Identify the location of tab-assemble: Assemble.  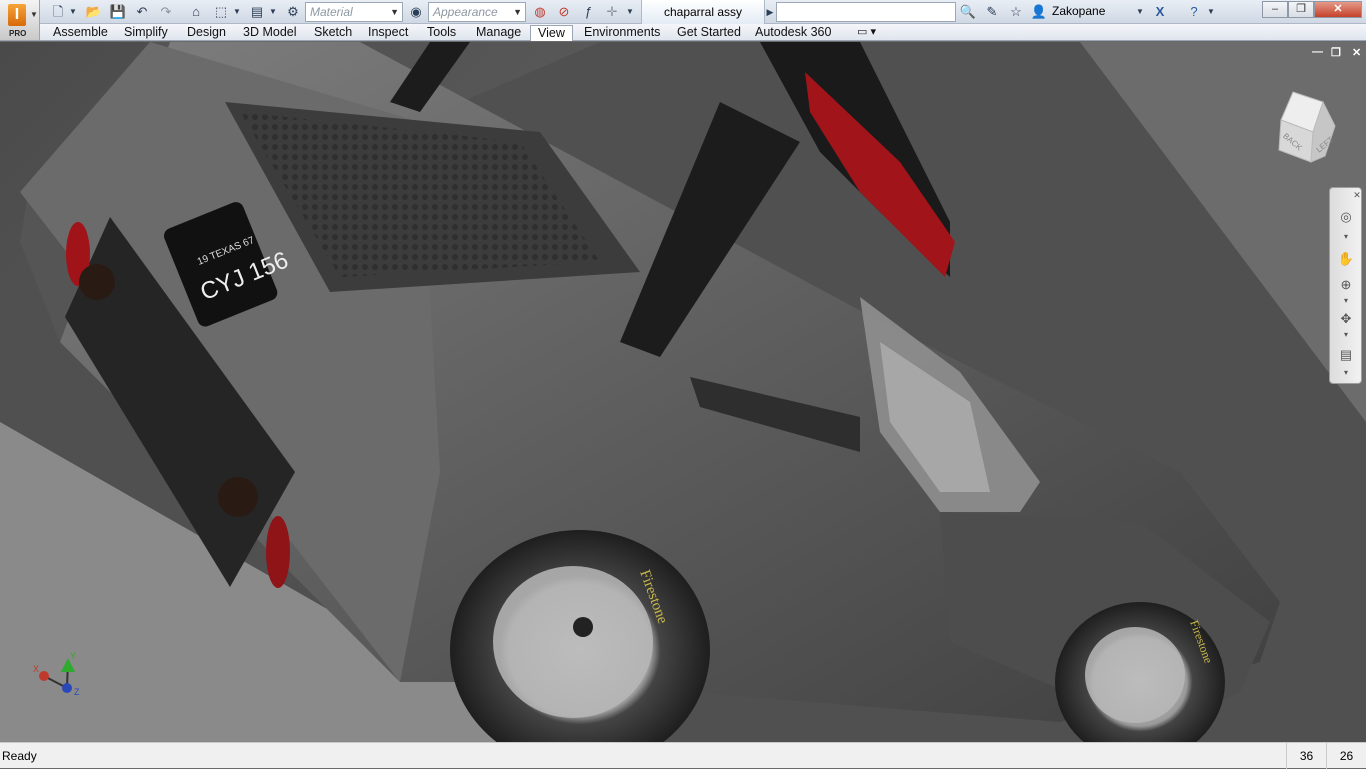
(80, 33).